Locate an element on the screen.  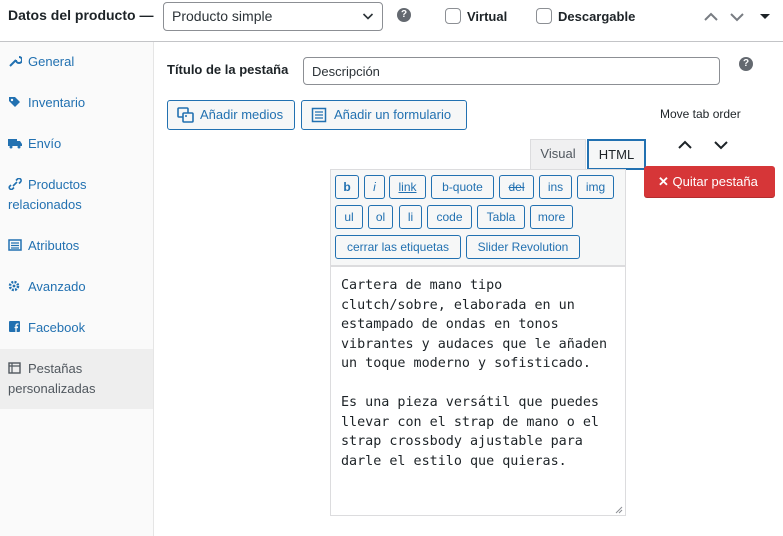
qt-ol-button: ol is located at coordinates (380, 217).